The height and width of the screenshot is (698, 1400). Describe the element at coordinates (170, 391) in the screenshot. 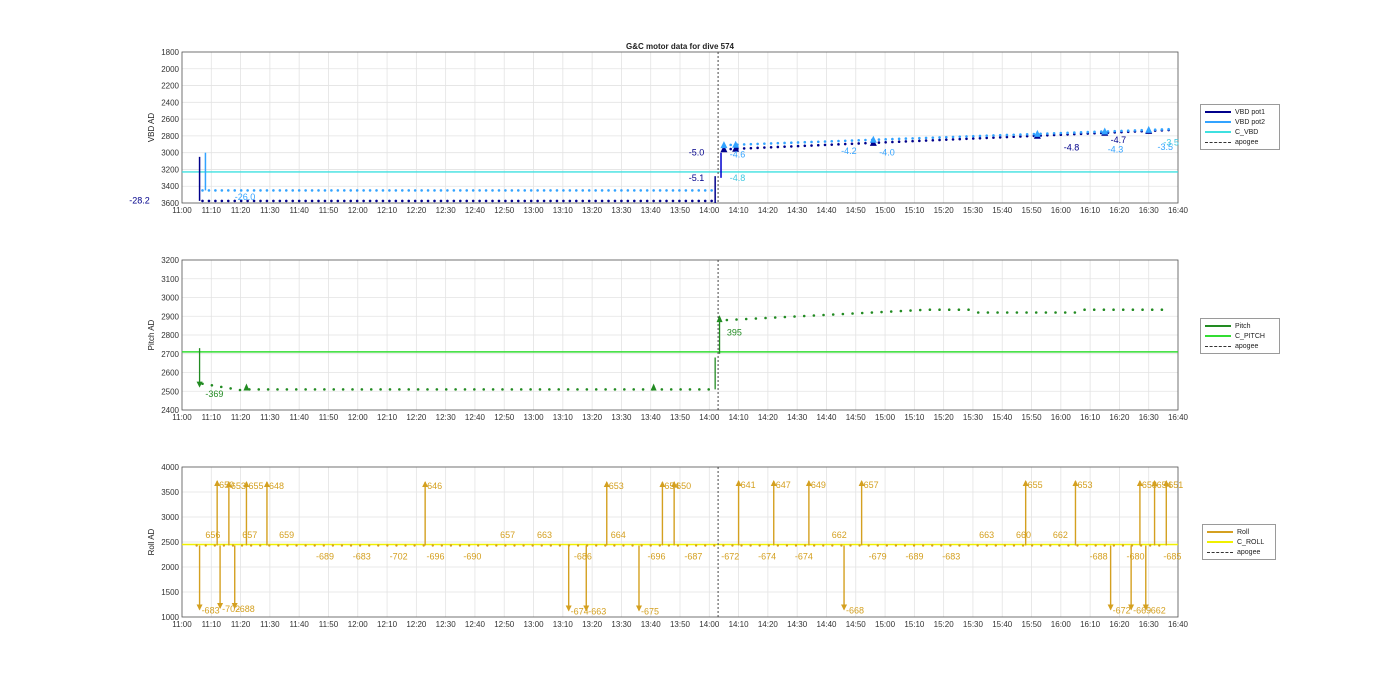

I see `y-tick-label: 2500` at that location.